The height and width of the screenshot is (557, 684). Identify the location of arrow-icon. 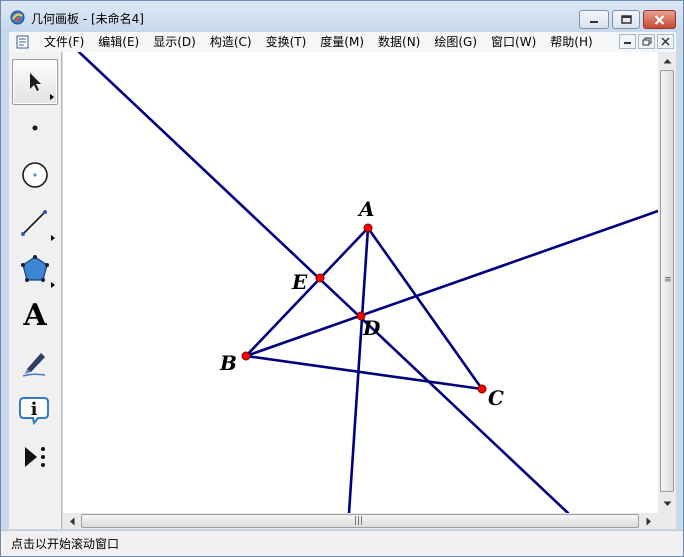
(35, 82).